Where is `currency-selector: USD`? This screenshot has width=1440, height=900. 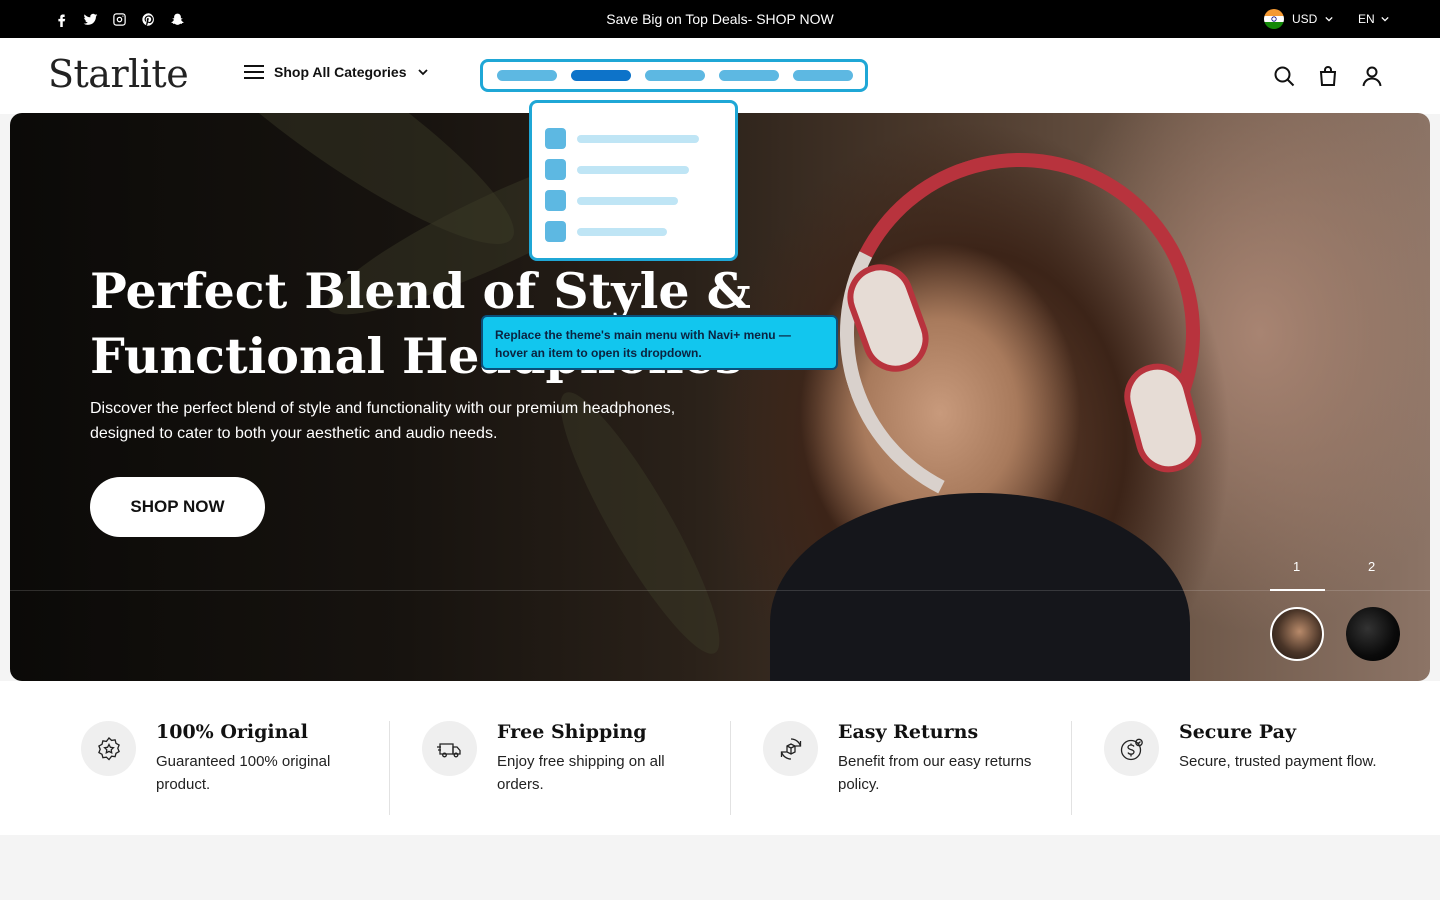
currency-selector: USD is located at coordinates (1298, 19).